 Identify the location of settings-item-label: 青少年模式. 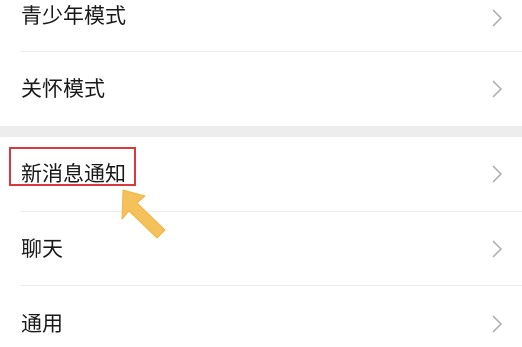
(73, 16).